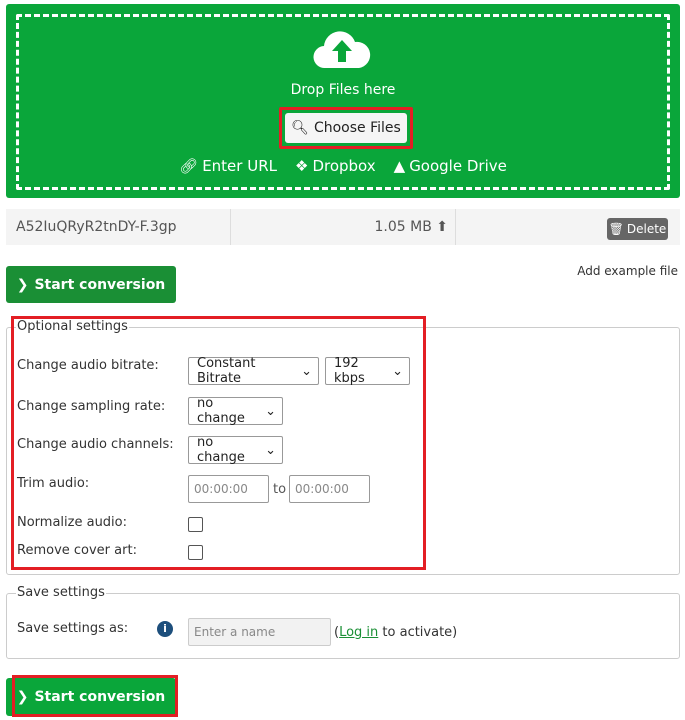  What do you see at coordinates (100, 284) in the screenshot?
I see `start-label: Start conversion` at bounding box center [100, 284].